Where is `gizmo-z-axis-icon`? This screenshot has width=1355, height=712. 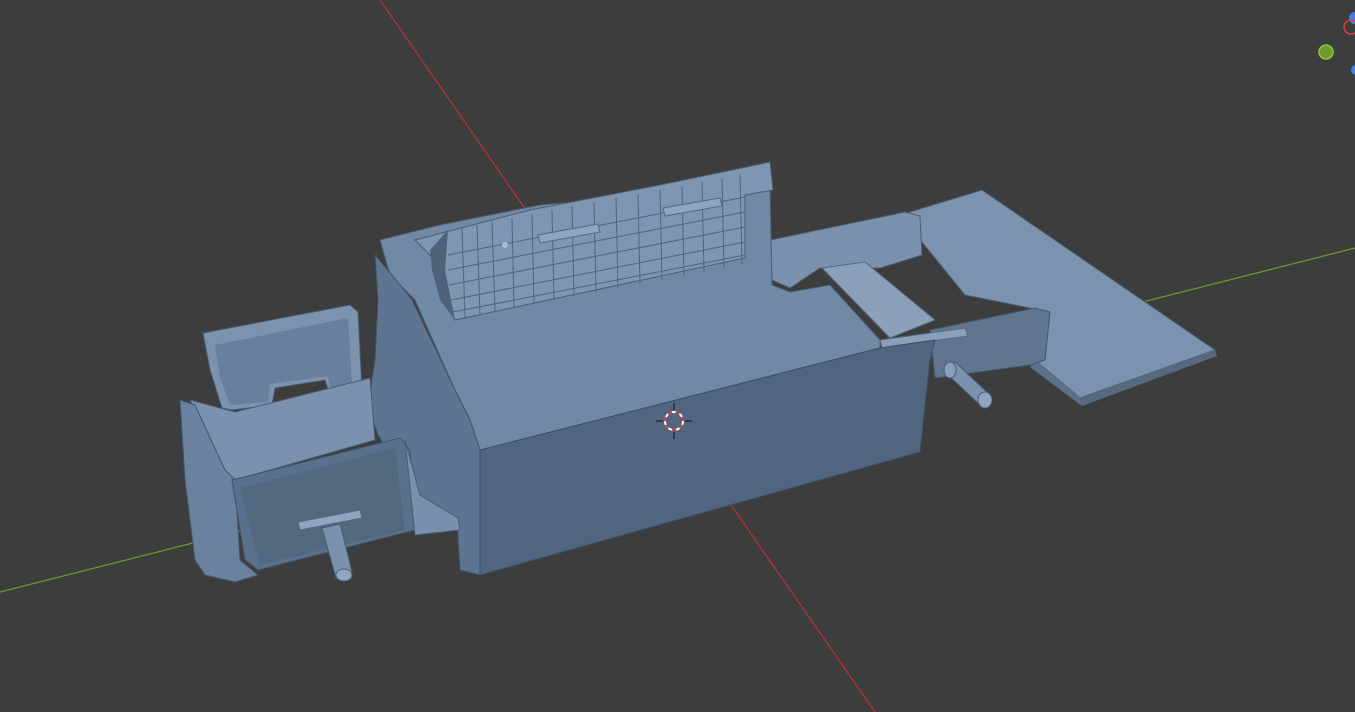
gizmo-z-axis-icon is located at coordinates (1352, 18).